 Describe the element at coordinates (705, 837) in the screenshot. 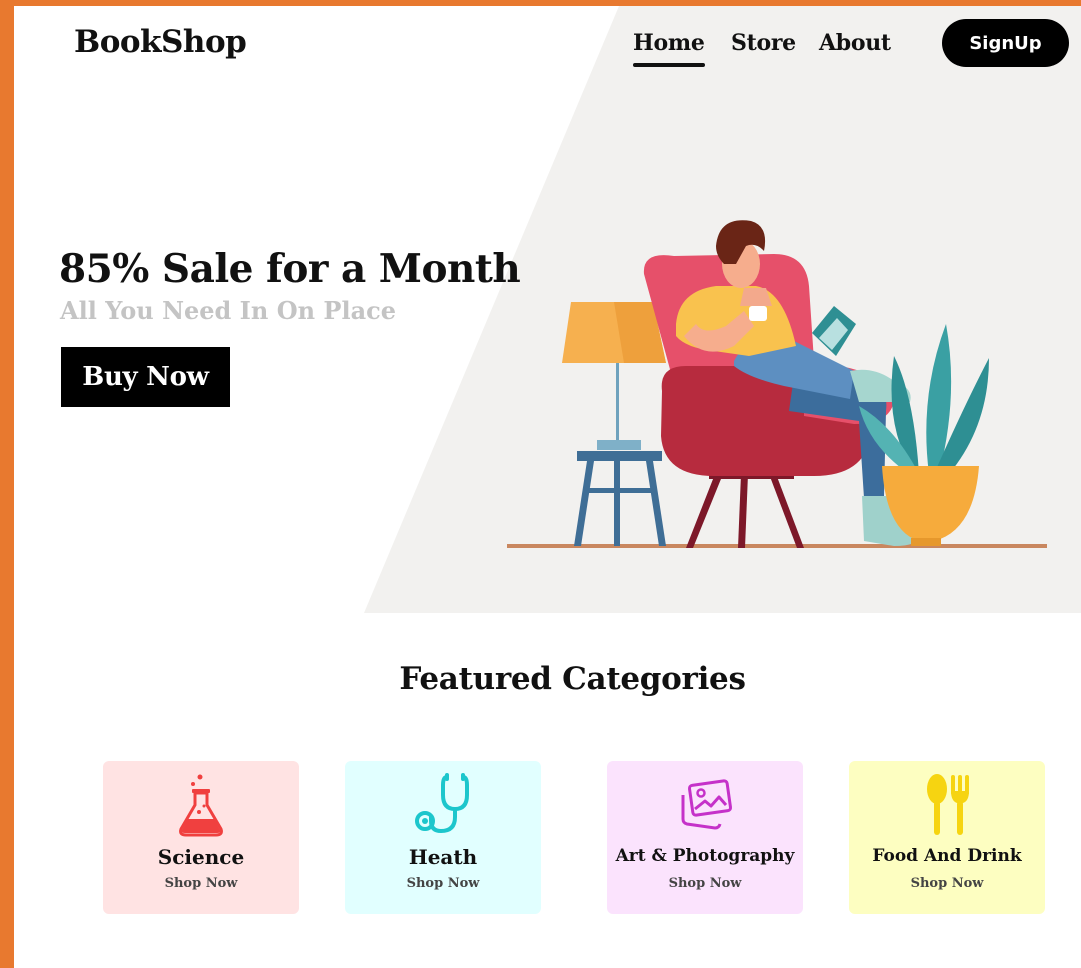

I see `category-card-art-photography: Art & Photography Shop Now` at that location.